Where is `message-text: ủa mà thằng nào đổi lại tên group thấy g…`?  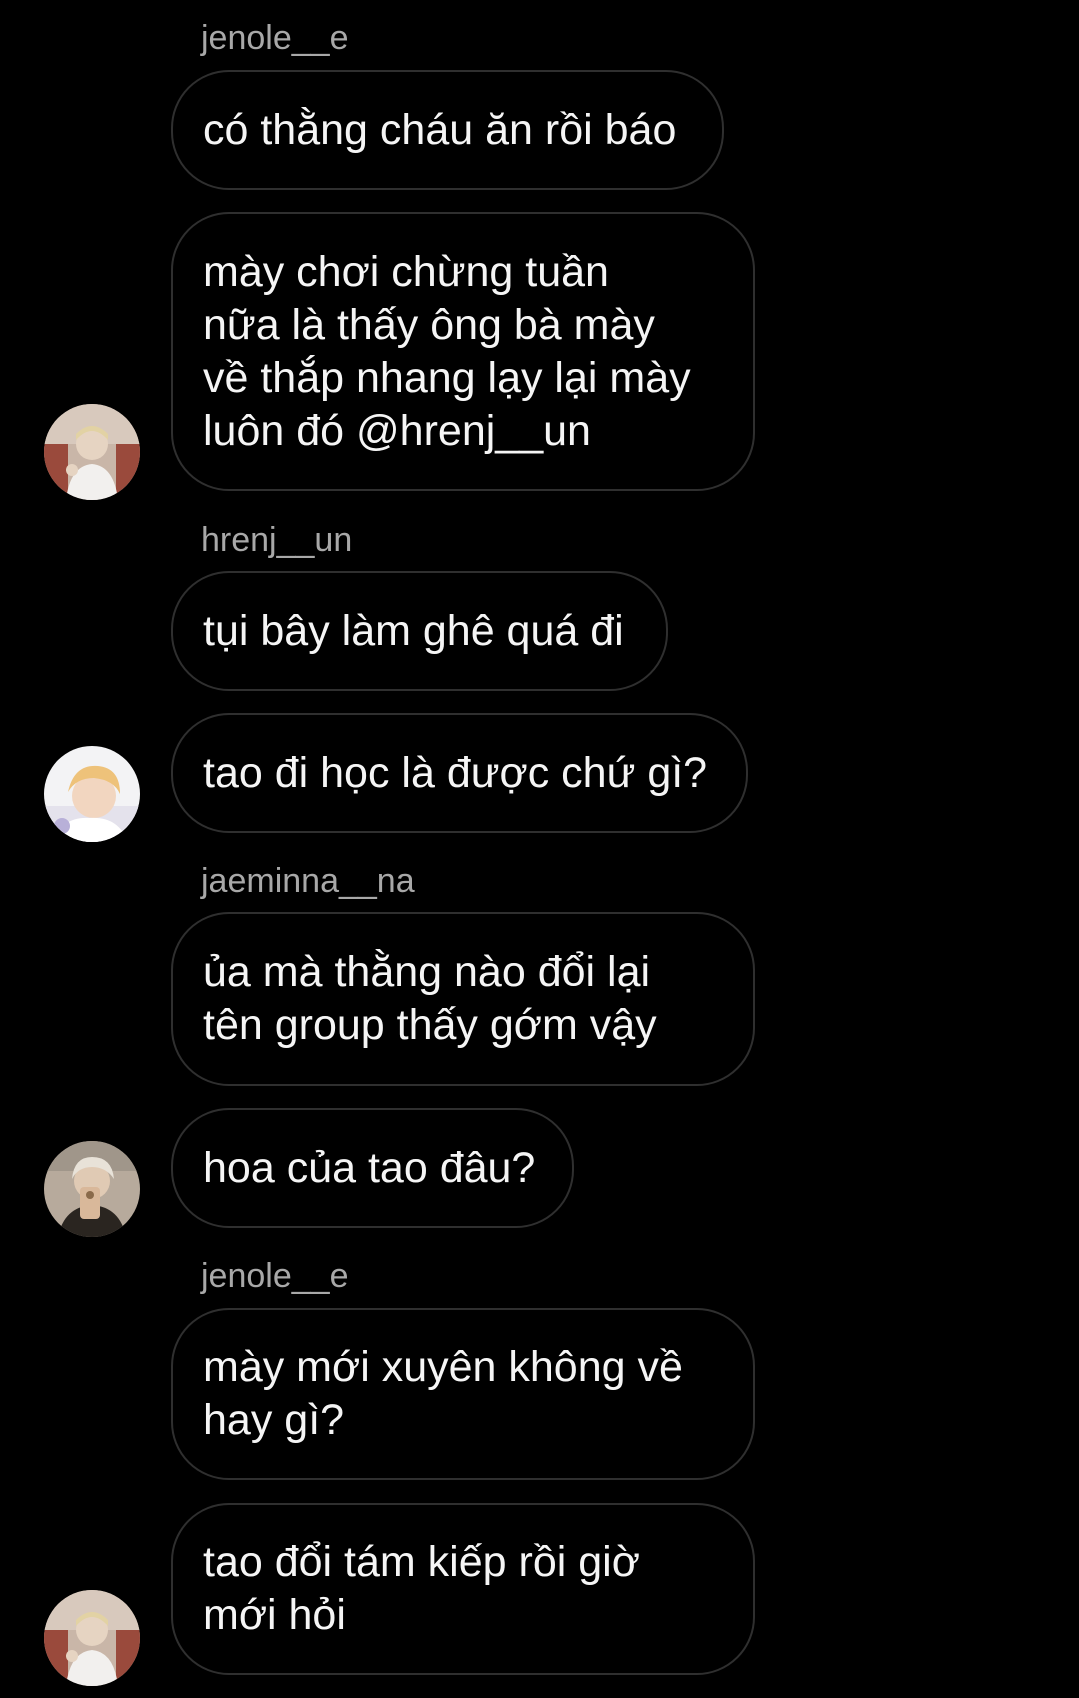
message-text: ủa mà thằng nào đổi lại tên group thấy g… is located at coordinates (430, 998).